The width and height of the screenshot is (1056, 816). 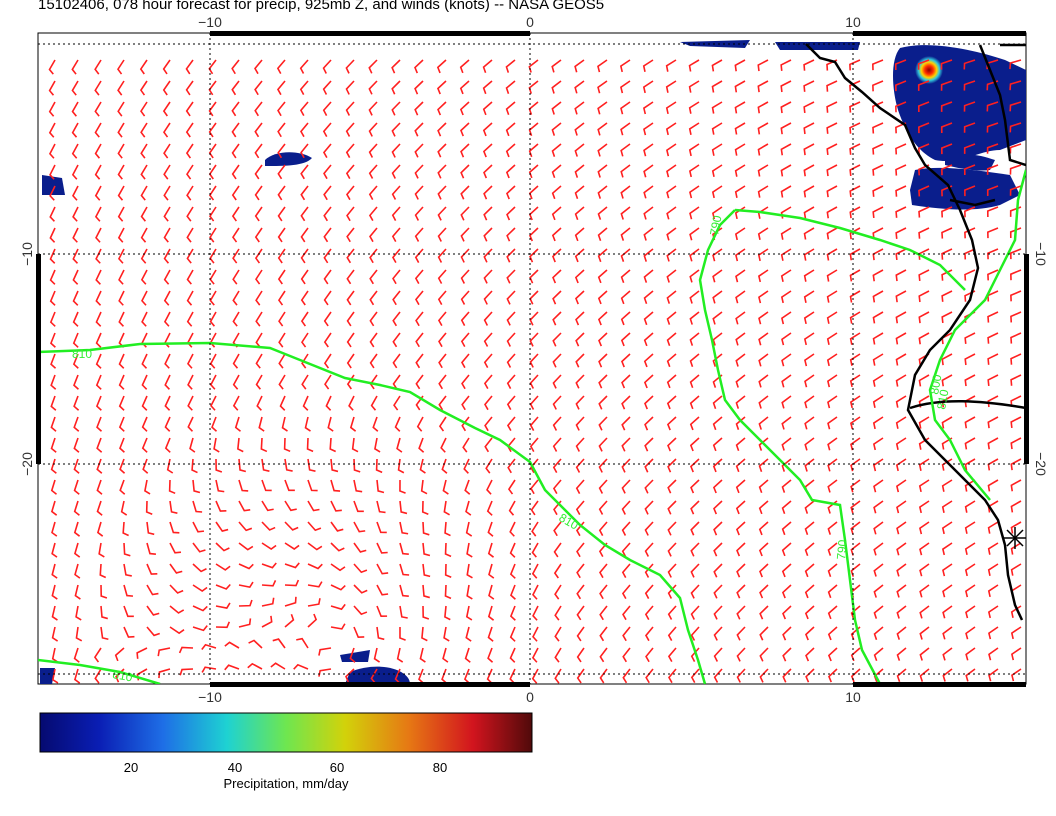 What do you see at coordinates (440, 767) in the screenshot?
I see `colorbar-tick-label: 80` at bounding box center [440, 767].